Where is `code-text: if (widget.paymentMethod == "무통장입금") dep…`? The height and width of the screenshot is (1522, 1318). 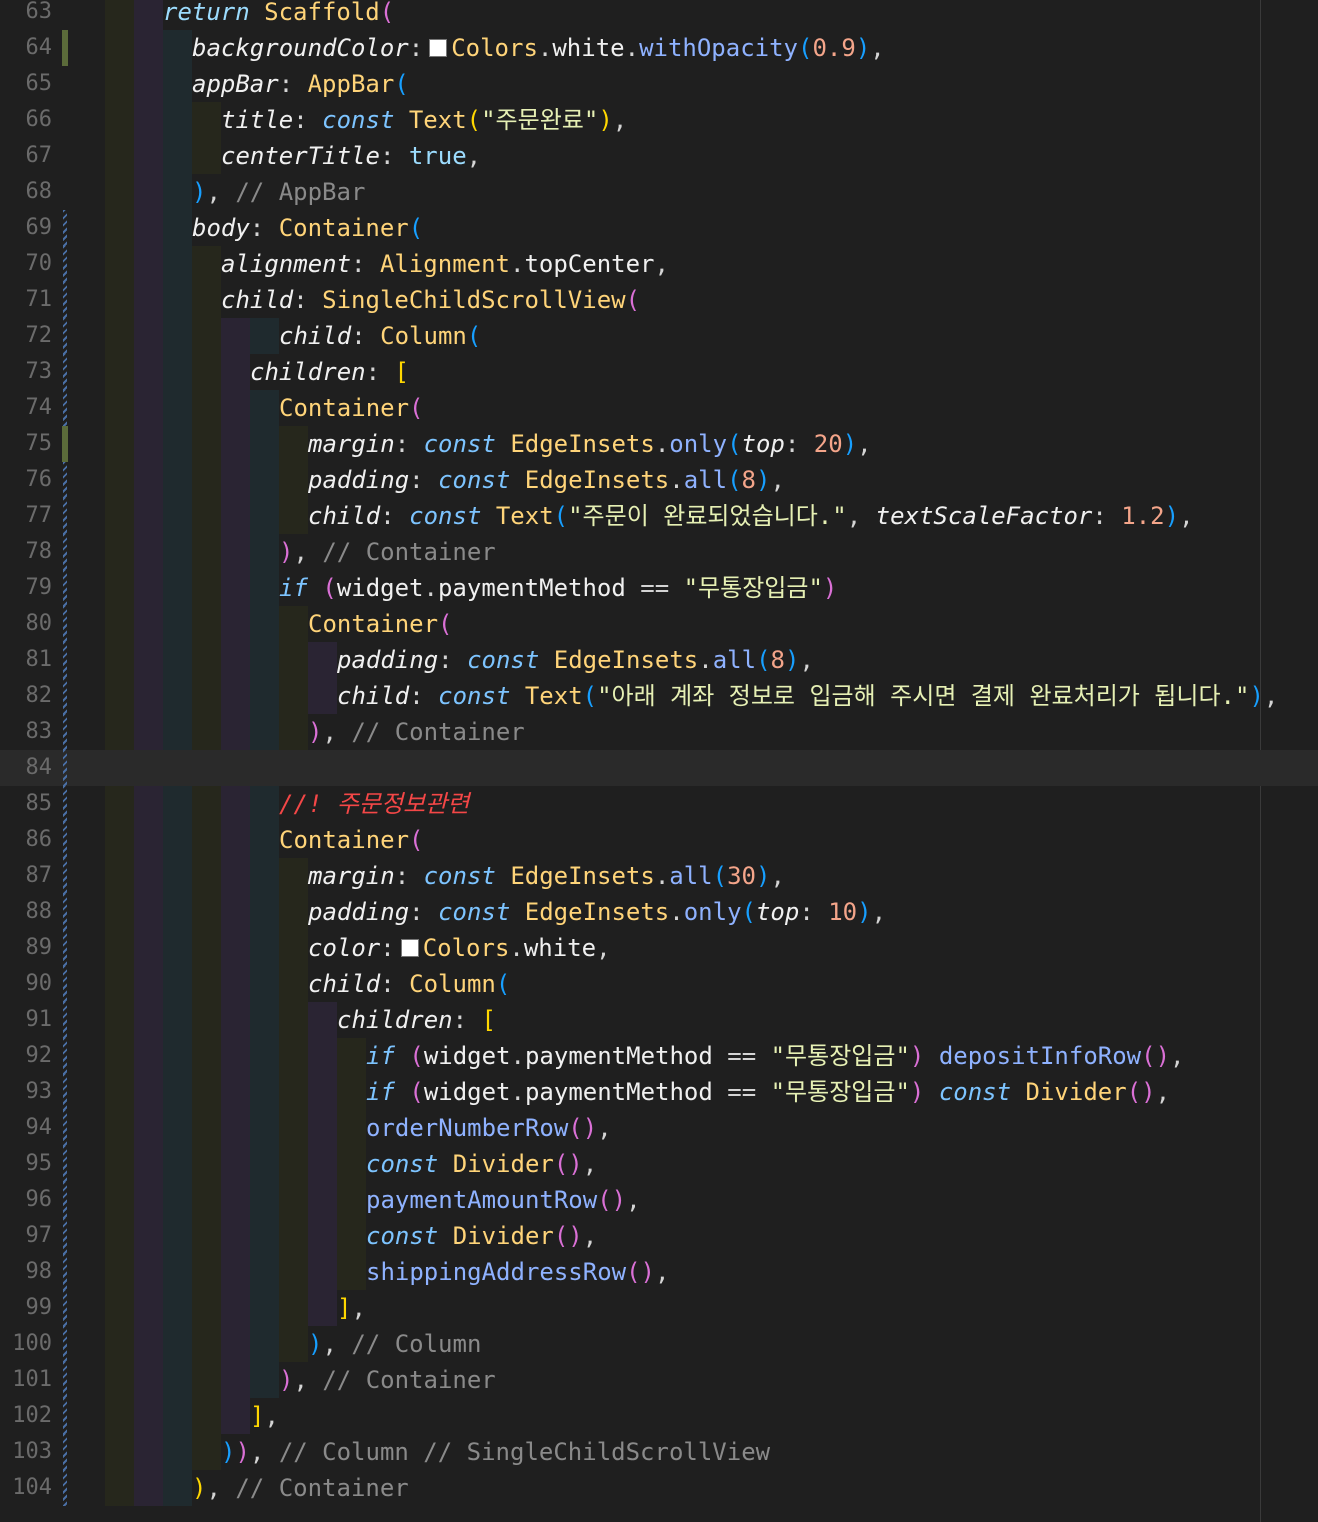
code-text: if (widget.paymentMethod == "무통장입금") dep… is located at coordinates (644, 1056).